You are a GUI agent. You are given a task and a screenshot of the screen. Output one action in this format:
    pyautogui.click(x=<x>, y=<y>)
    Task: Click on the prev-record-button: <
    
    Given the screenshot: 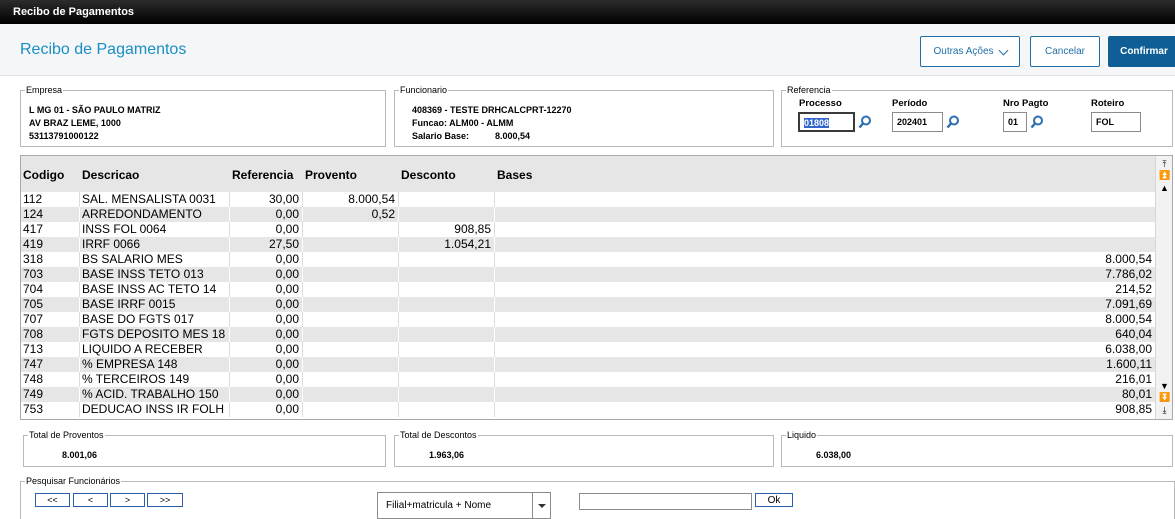 What is the action you would take?
    pyautogui.click(x=90, y=500)
    